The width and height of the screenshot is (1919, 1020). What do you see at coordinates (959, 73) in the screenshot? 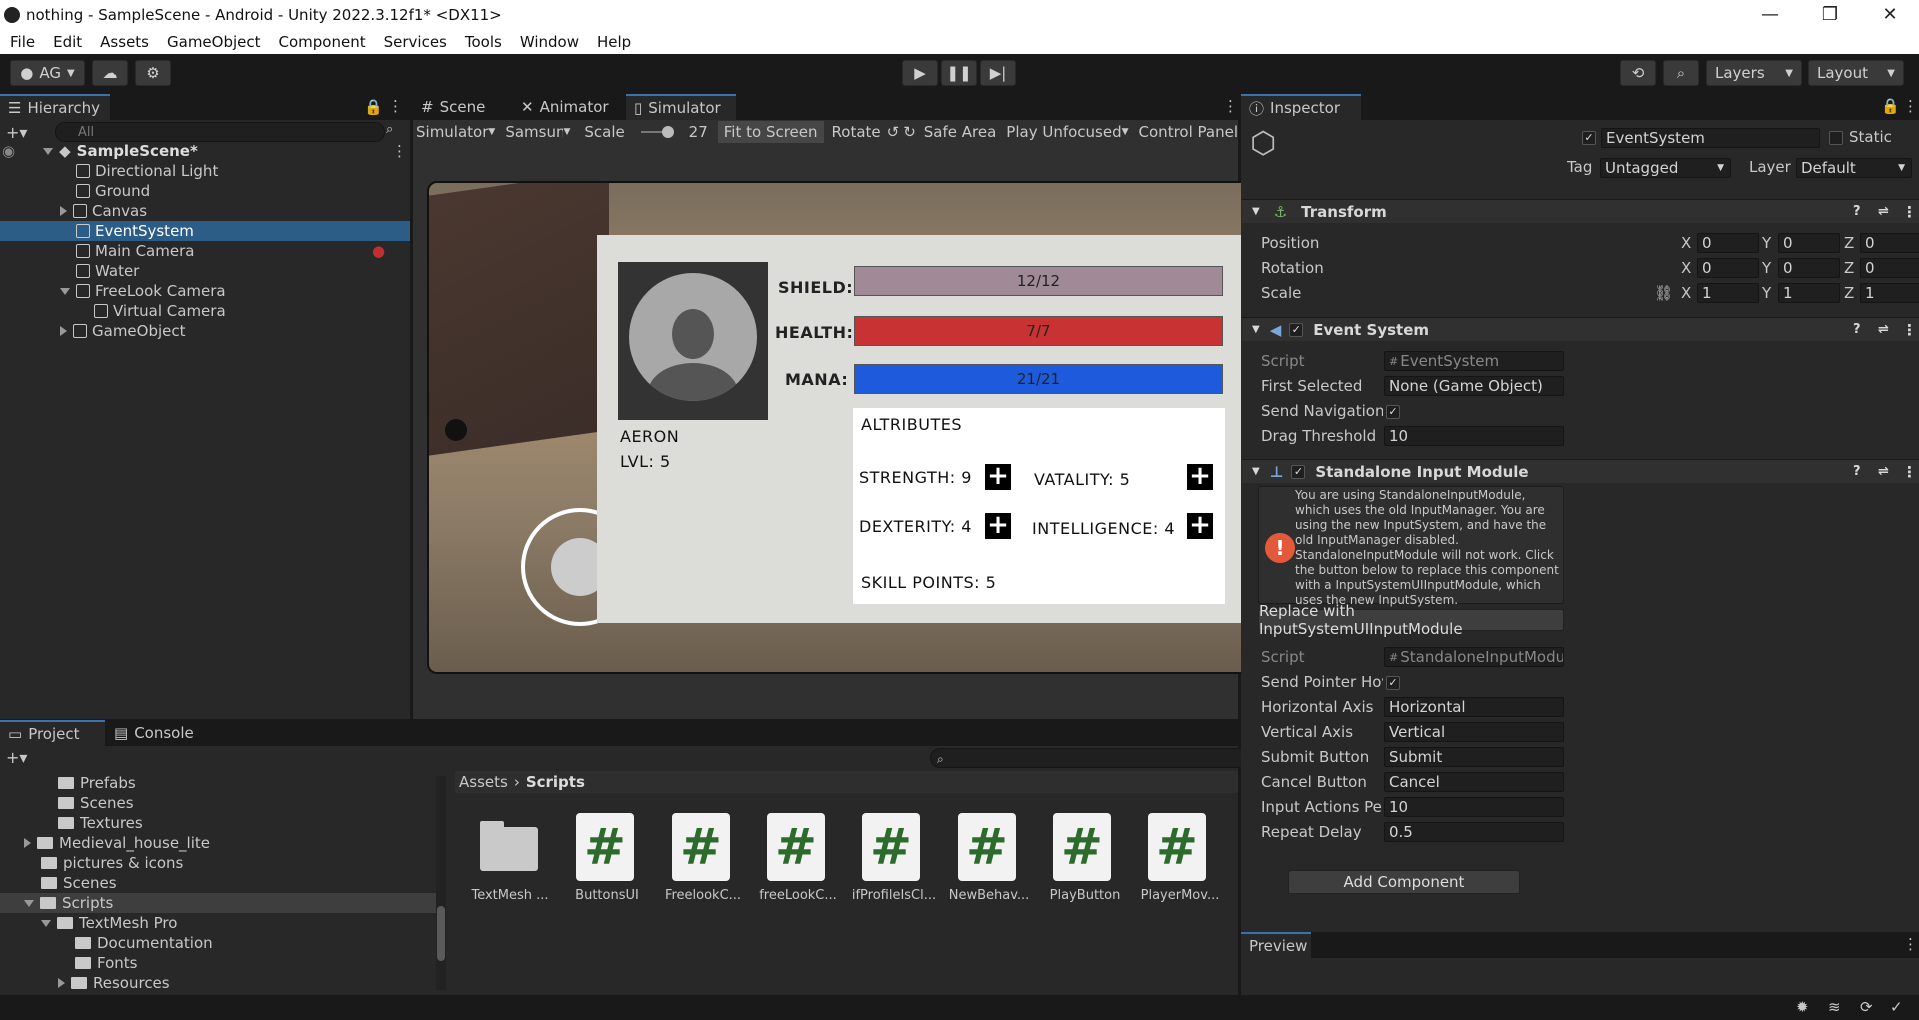
I see `pause-button: ❚❚` at bounding box center [959, 73].